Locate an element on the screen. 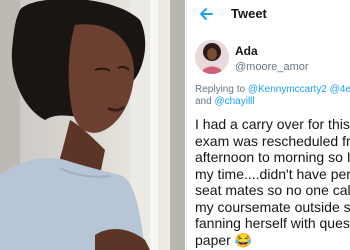 Image resolution: width=350 pixels, height=250 pixels. author-handle: @moore_amor is located at coordinates (272, 67).